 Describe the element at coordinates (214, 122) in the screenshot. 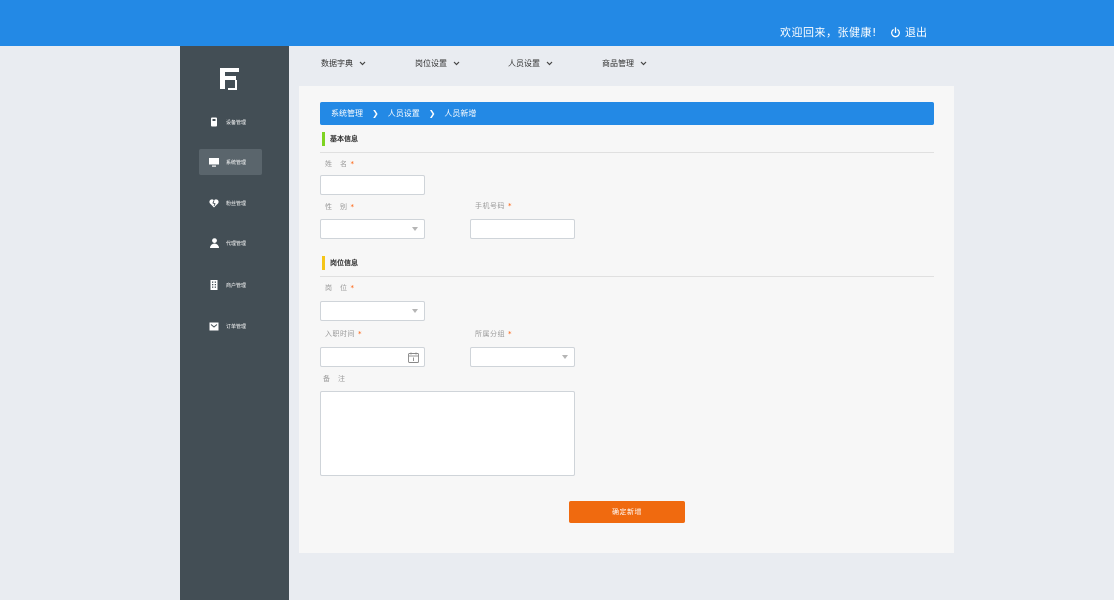

I see `device-icon` at that location.